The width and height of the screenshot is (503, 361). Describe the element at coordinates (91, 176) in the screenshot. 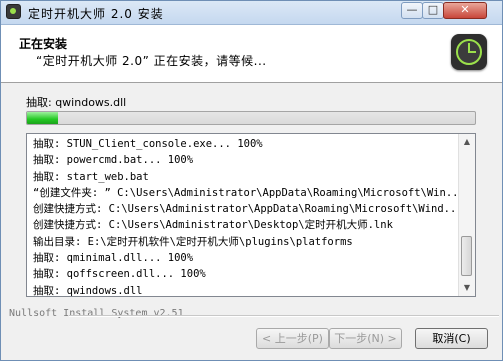

I see `log-line: 抽取: start_web.bat` at that location.